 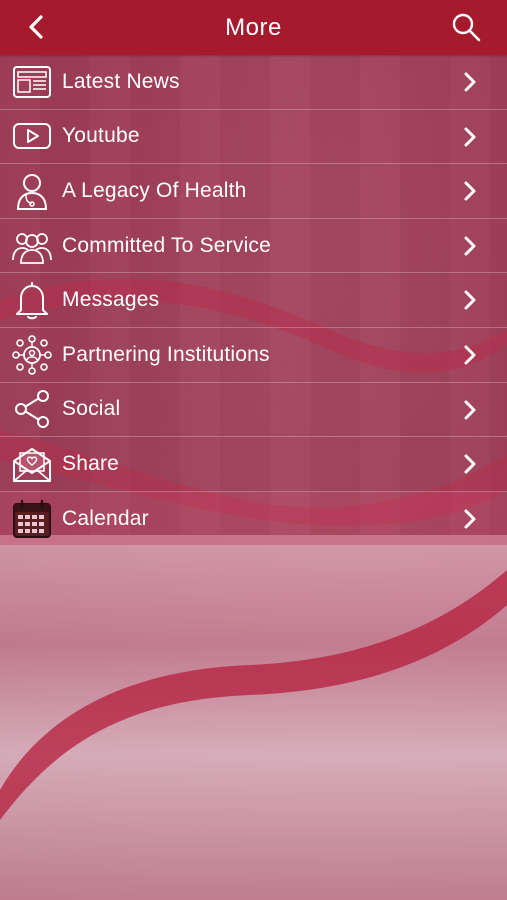 I want to click on menu-item-label: Messages, so click(x=111, y=300).